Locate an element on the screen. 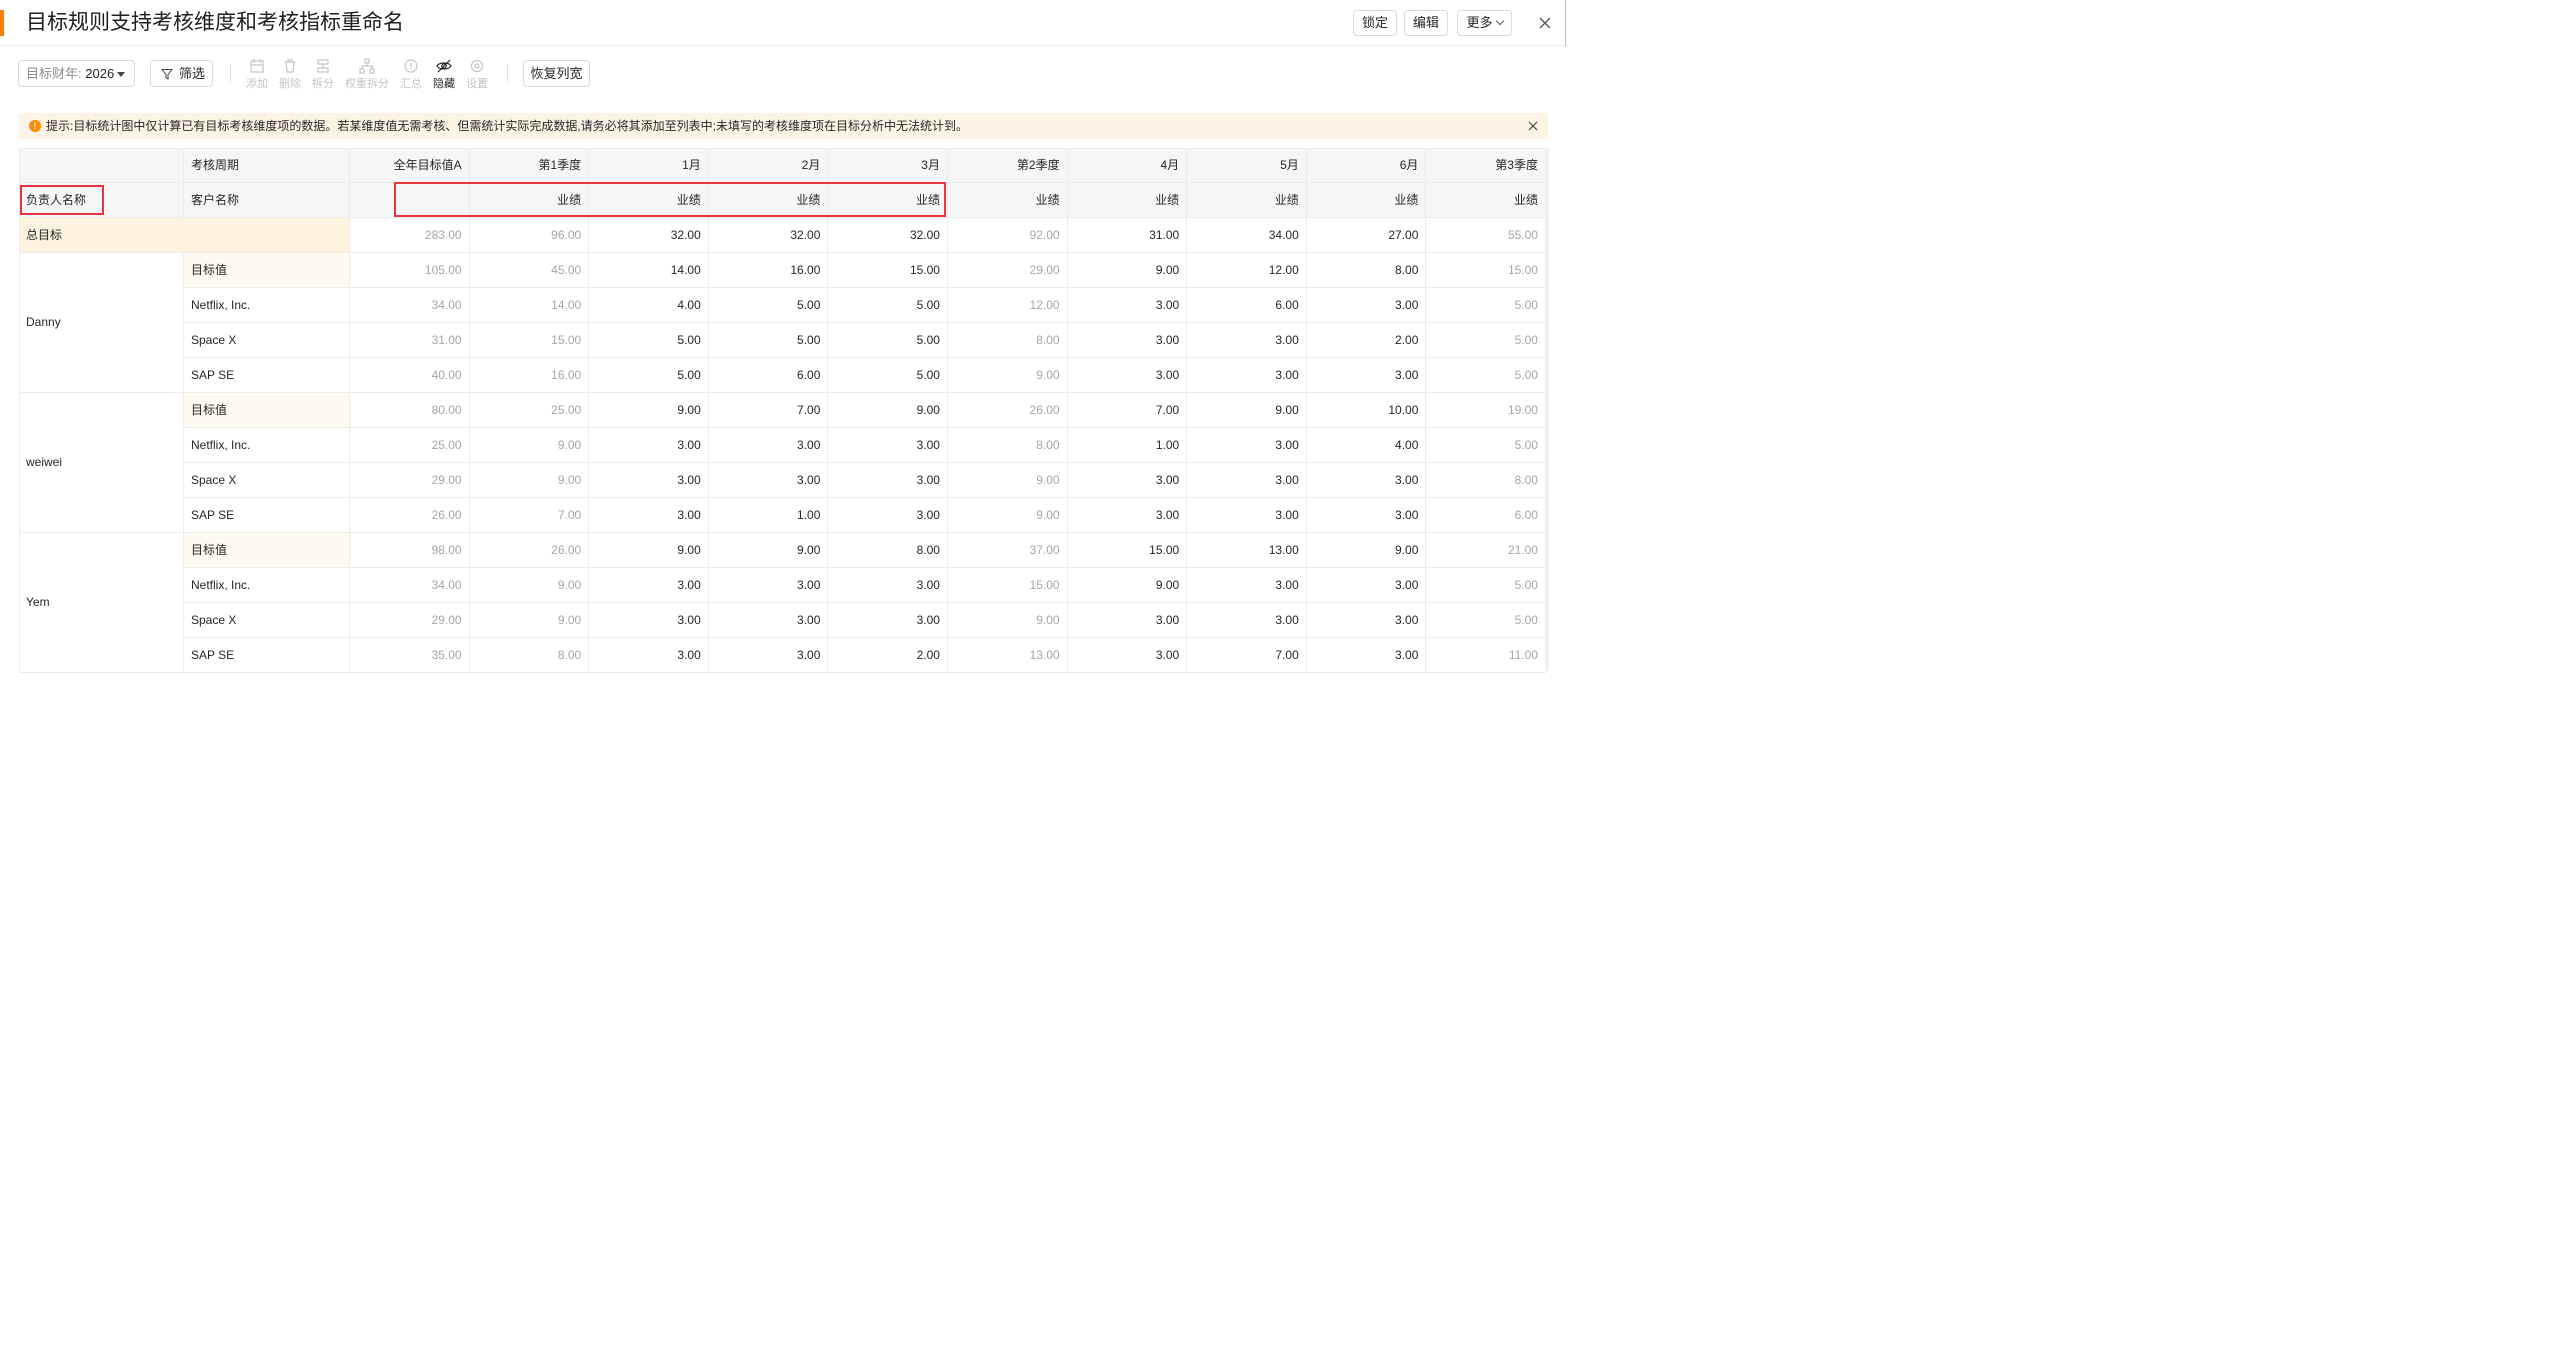 The image size is (2561, 1347). value-cell: 14.00 is located at coordinates (649, 270).